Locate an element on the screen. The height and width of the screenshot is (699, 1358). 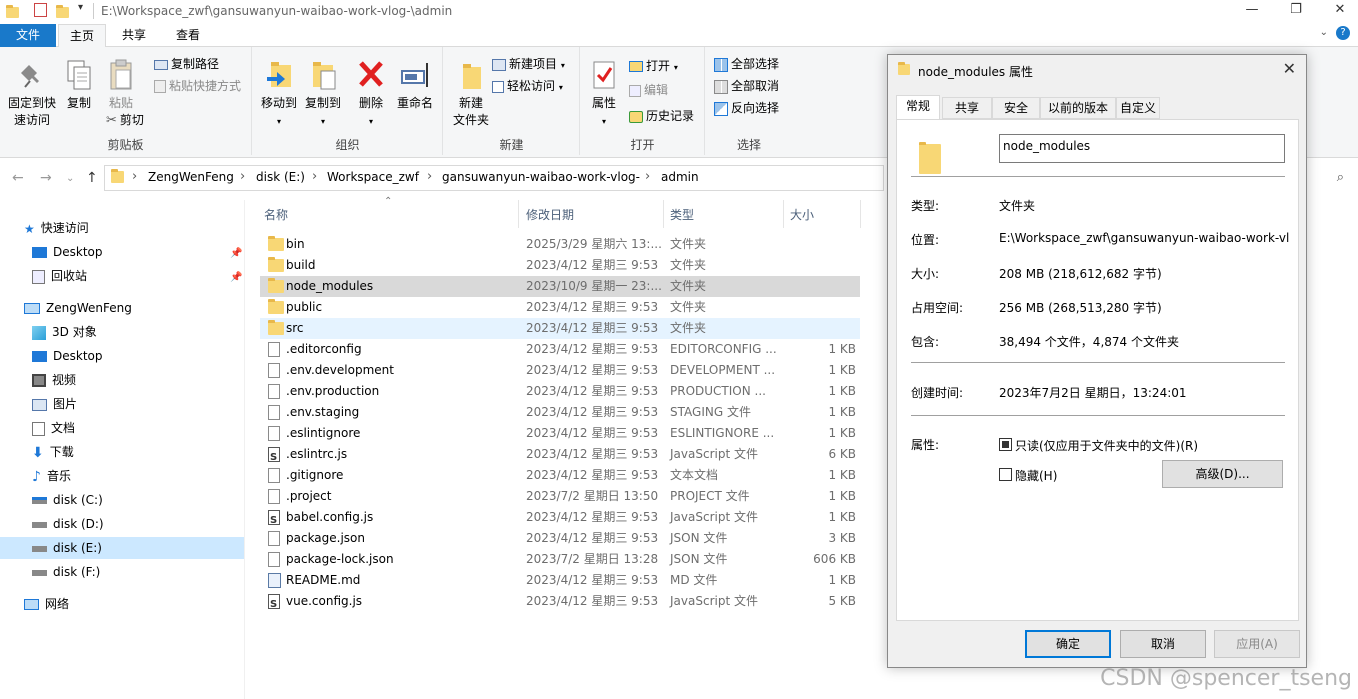
nav-pictures: 图片 is located at coordinates (54, 404).